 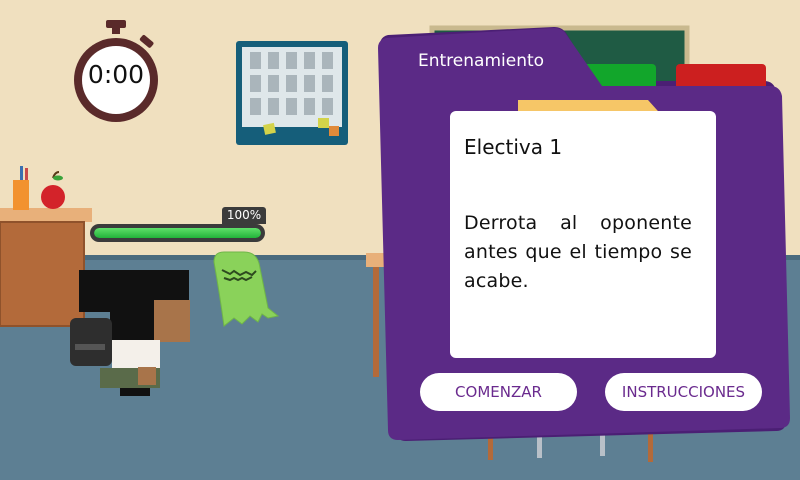 I want to click on health-percent: 100%, so click(x=244, y=215).